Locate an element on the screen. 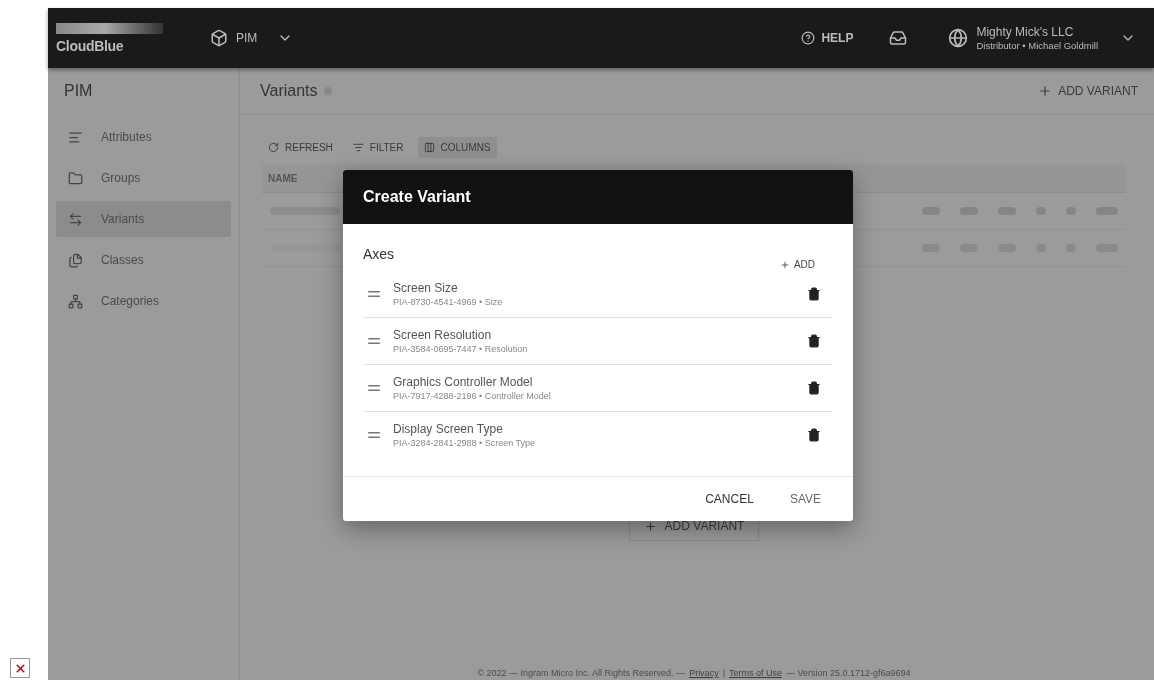  sidebar-item: Variants is located at coordinates (143, 219).